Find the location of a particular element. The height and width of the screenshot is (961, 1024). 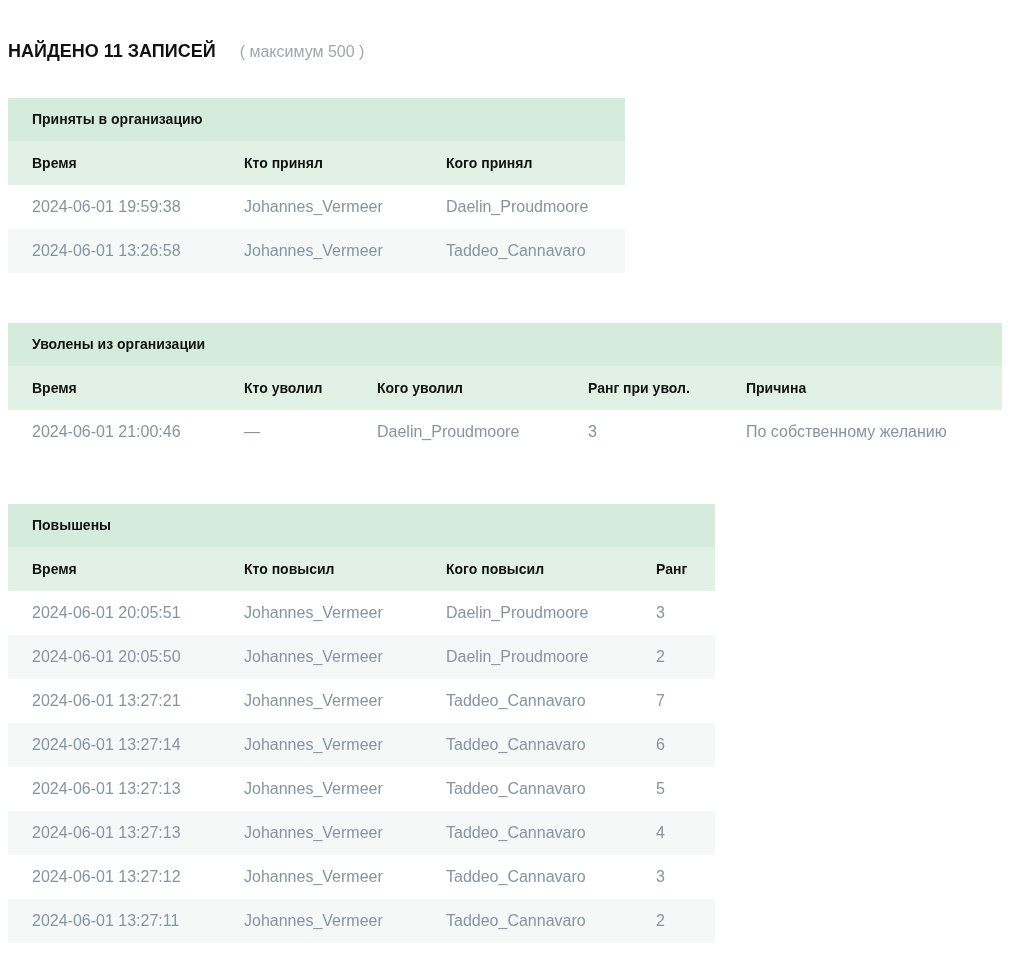

table-cell: 2024-06-01 13:27:11 is located at coordinates (138, 921).